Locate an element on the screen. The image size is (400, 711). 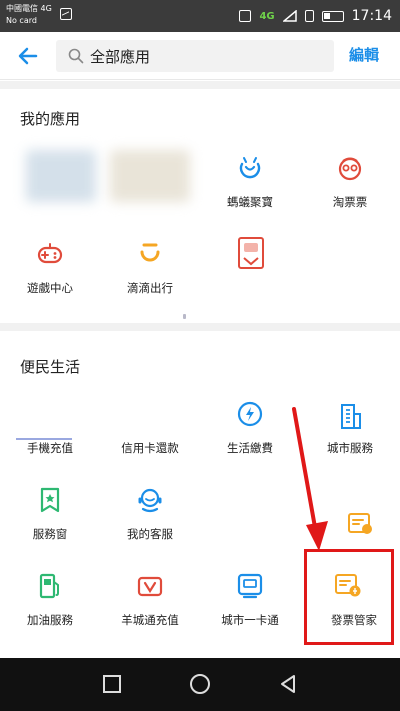
app-label: 螞蟻聚寶 is located at coordinates (250, 202).